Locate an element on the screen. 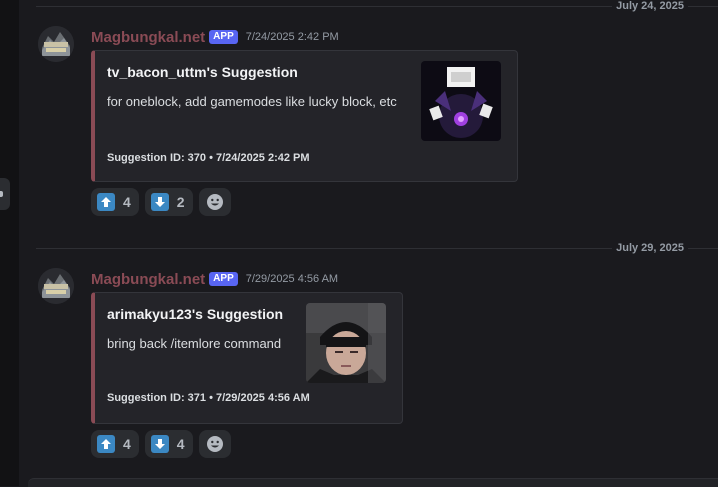 The width and height of the screenshot is (718, 487). embed-title: tv_bacon_uttm's Suggestion is located at coordinates (202, 72).